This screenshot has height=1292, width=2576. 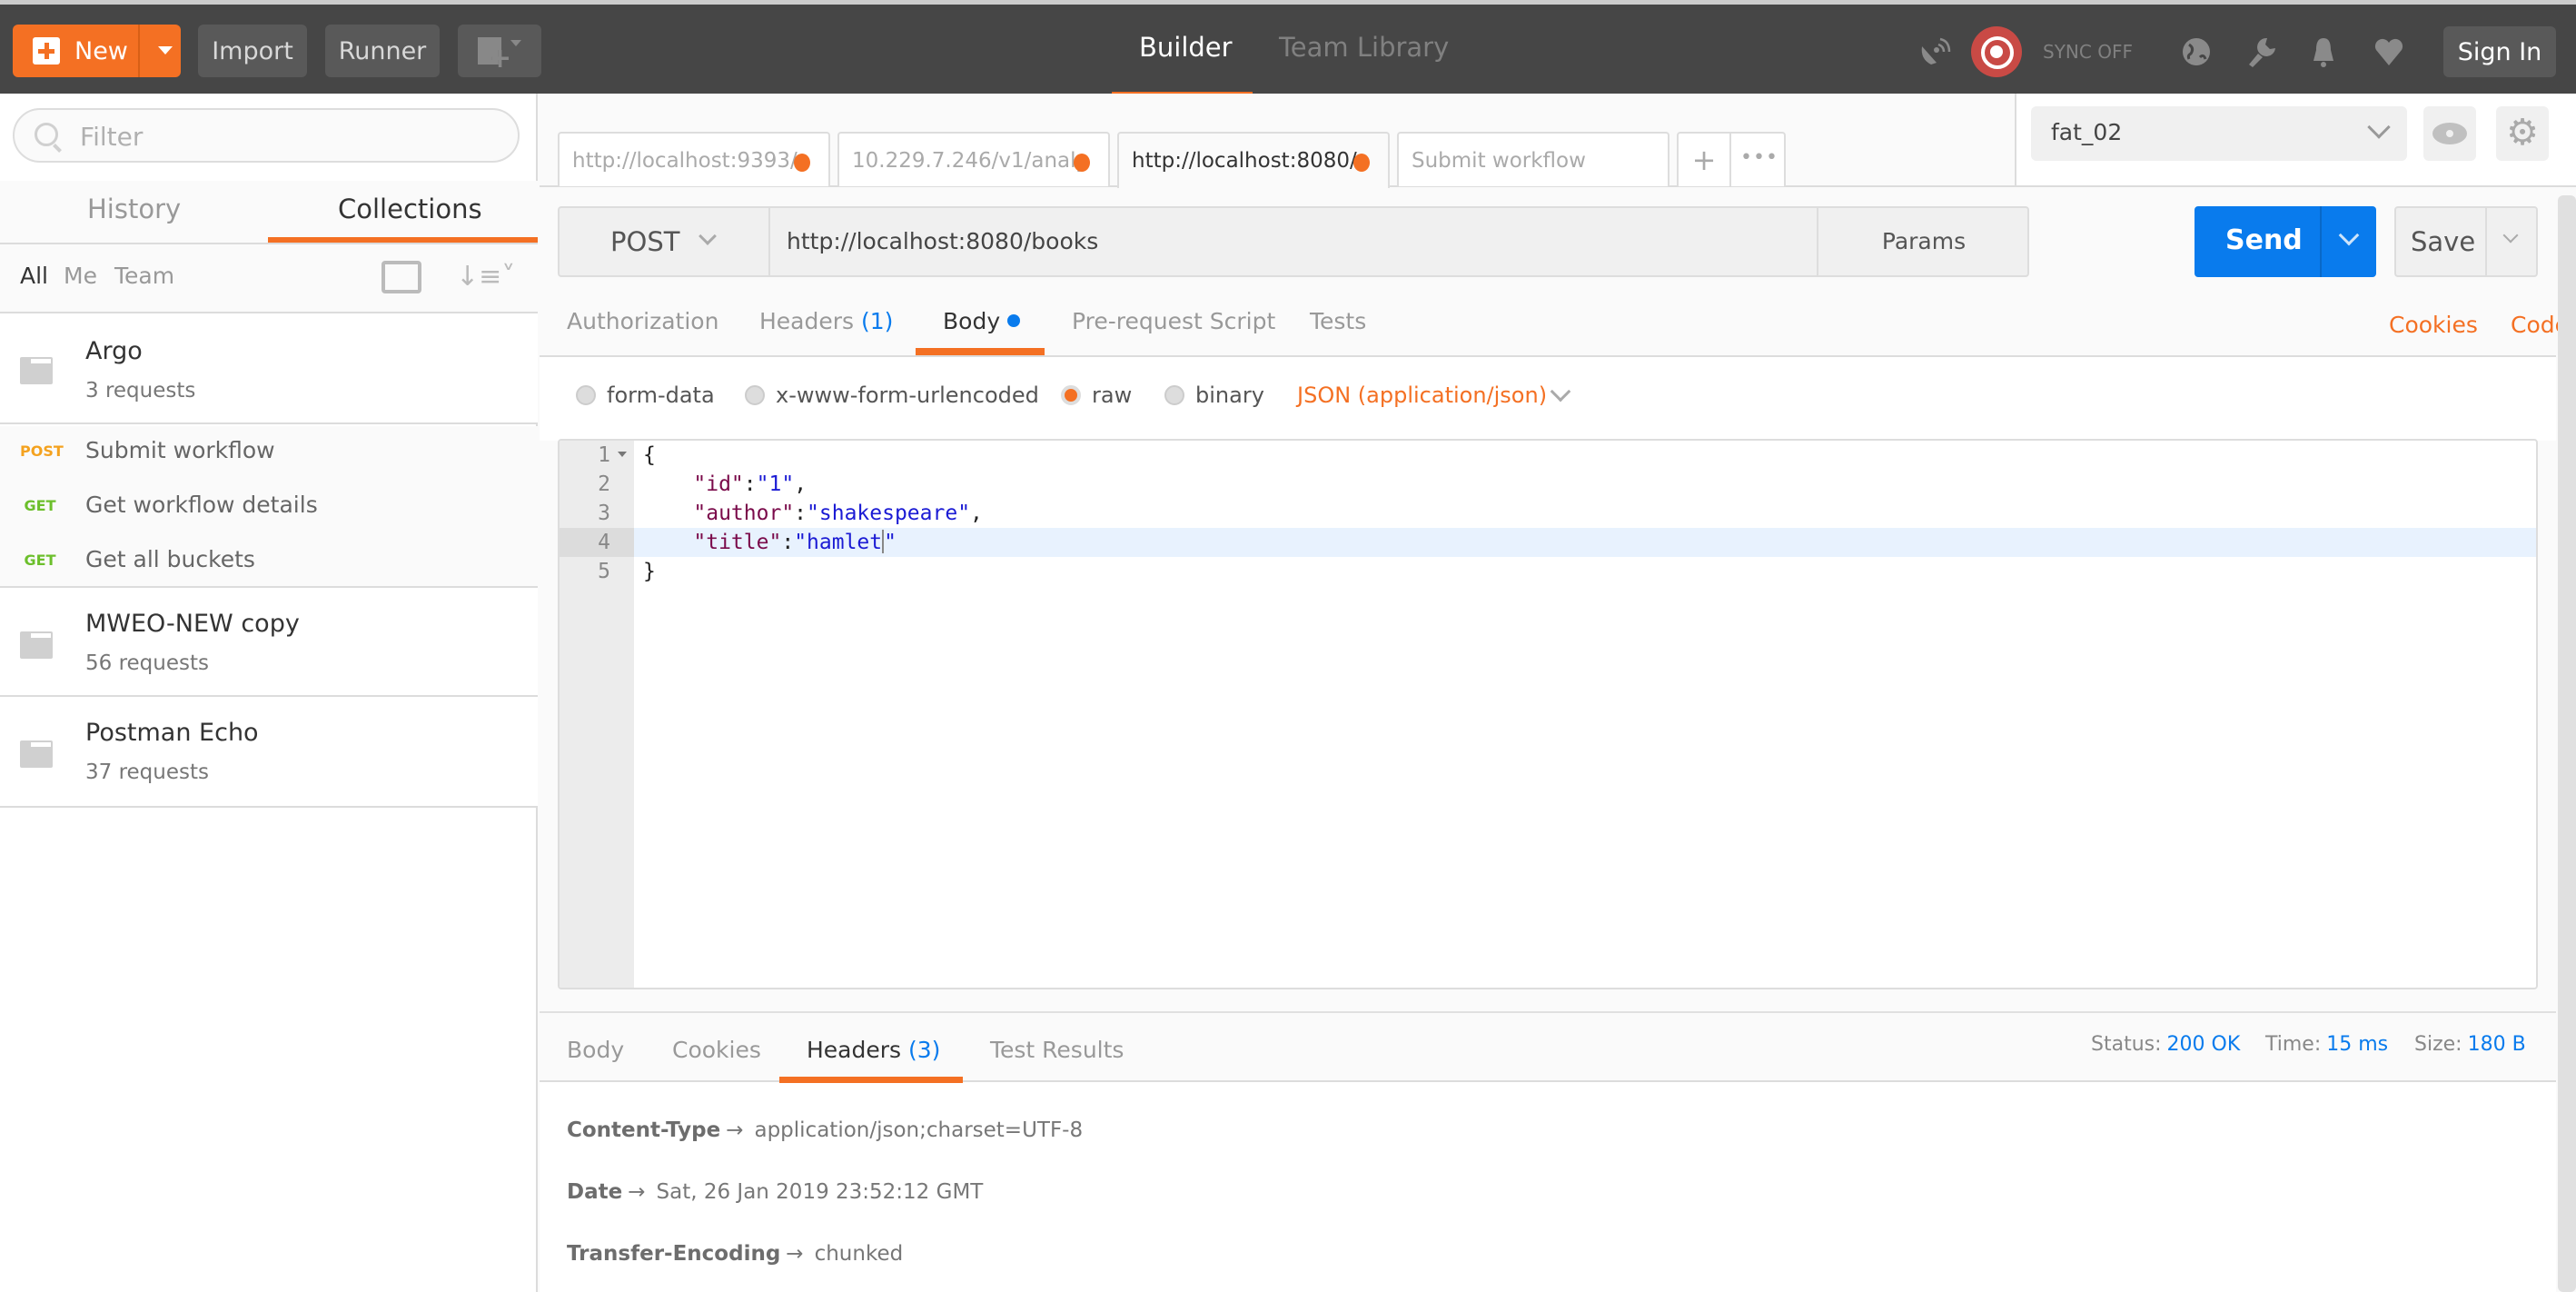 I want to click on response-tab-cookies: Cookies, so click(x=716, y=1050).